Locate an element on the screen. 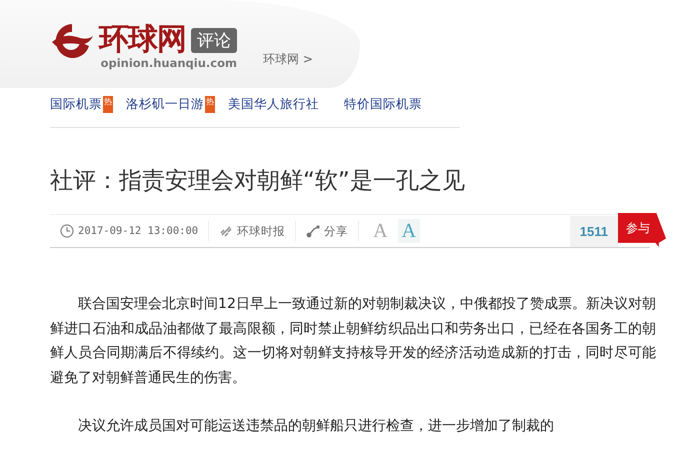 This screenshot has width=676, height=469. join-comment-button: 参与 is located at coordinates (642, 230).